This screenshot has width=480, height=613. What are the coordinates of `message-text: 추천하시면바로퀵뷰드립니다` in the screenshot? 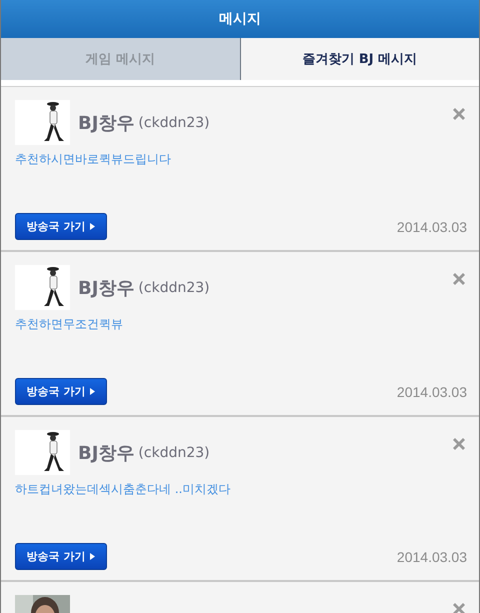 It's located at (93, 159).